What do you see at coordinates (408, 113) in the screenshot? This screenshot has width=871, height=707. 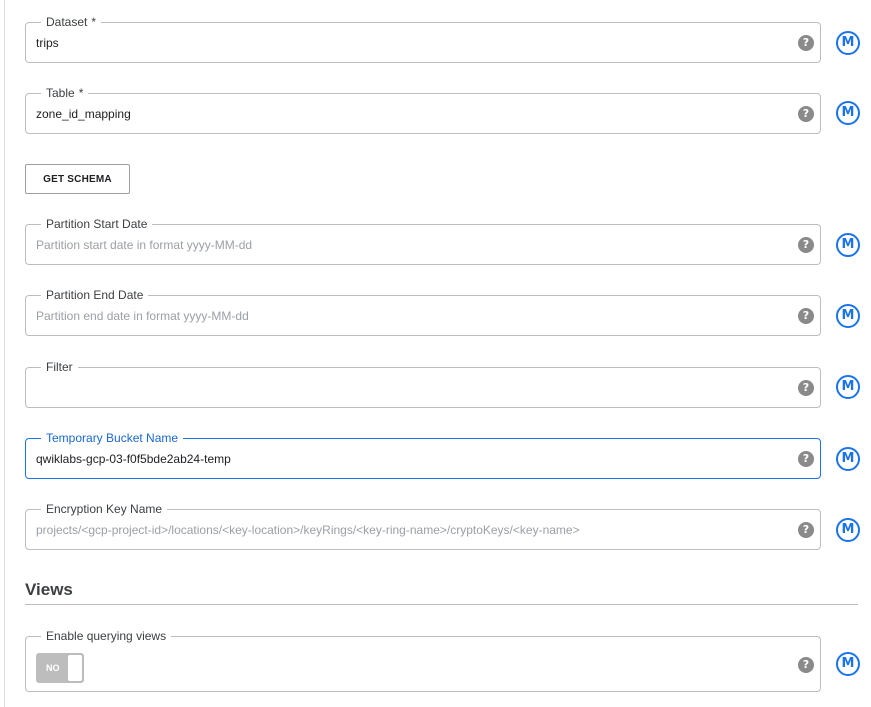 I see `table-input: zone_id_mapping` at bounding box center [408, 113].